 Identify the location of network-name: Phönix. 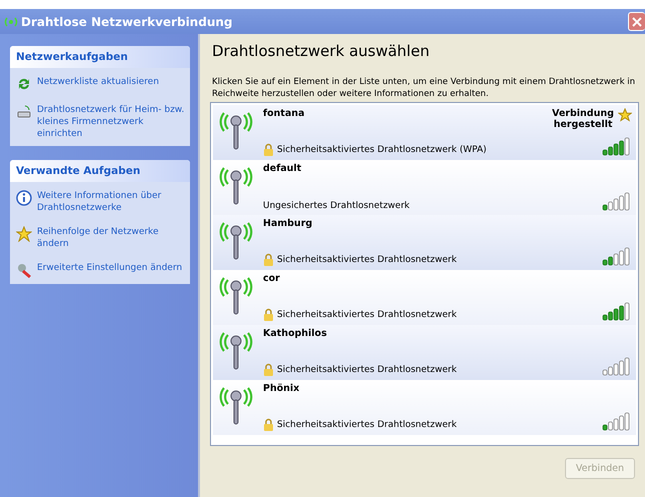
(281, 388).